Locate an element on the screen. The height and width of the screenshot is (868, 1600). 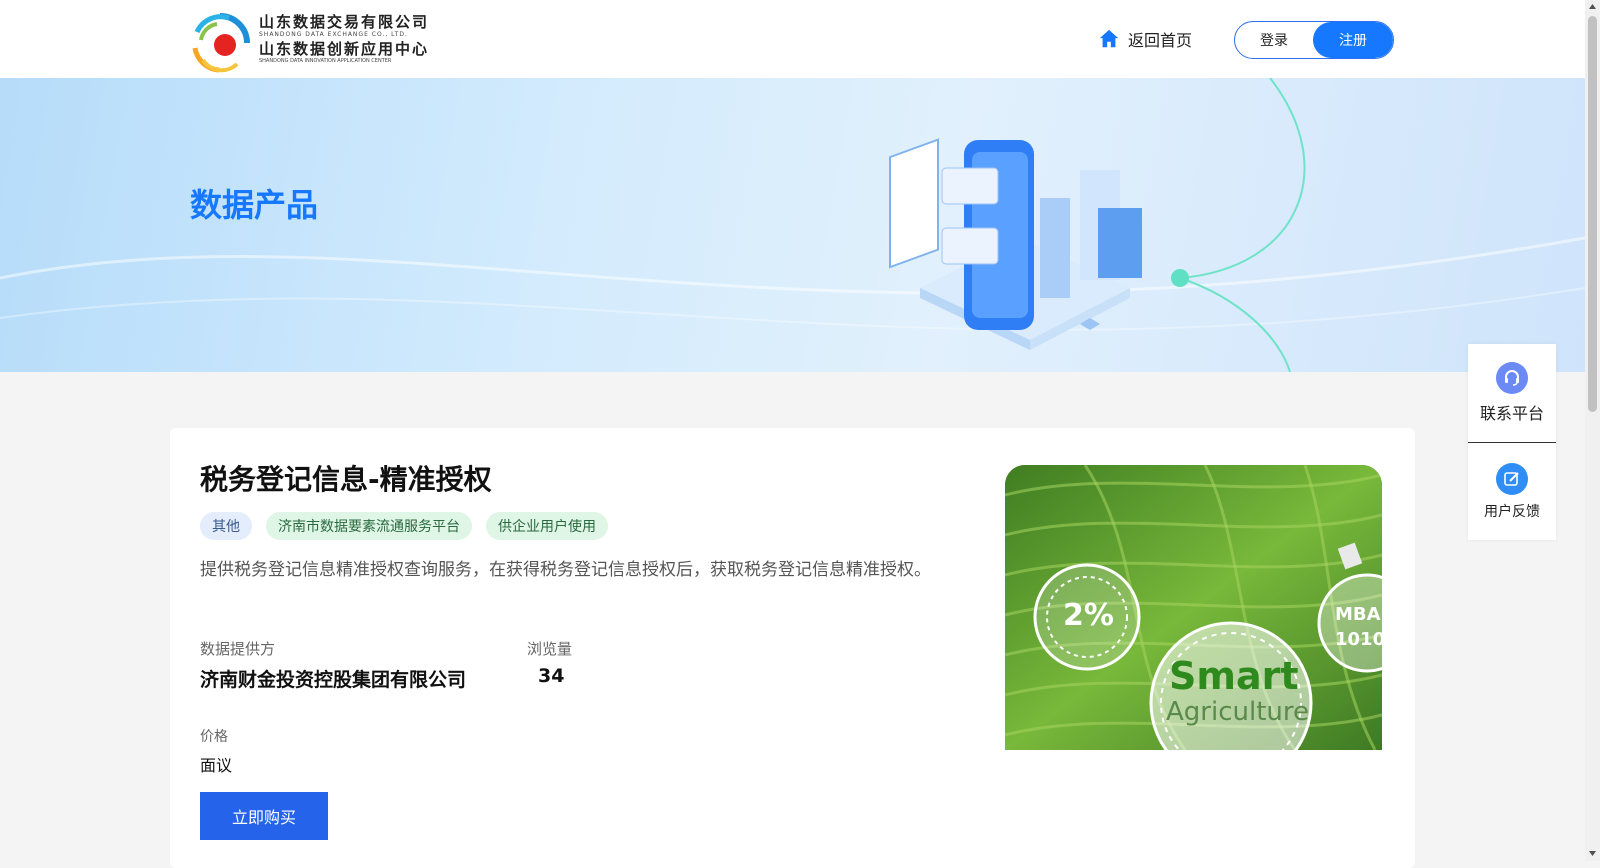
login-button: 登录 is located at coordinates (1274, 40).